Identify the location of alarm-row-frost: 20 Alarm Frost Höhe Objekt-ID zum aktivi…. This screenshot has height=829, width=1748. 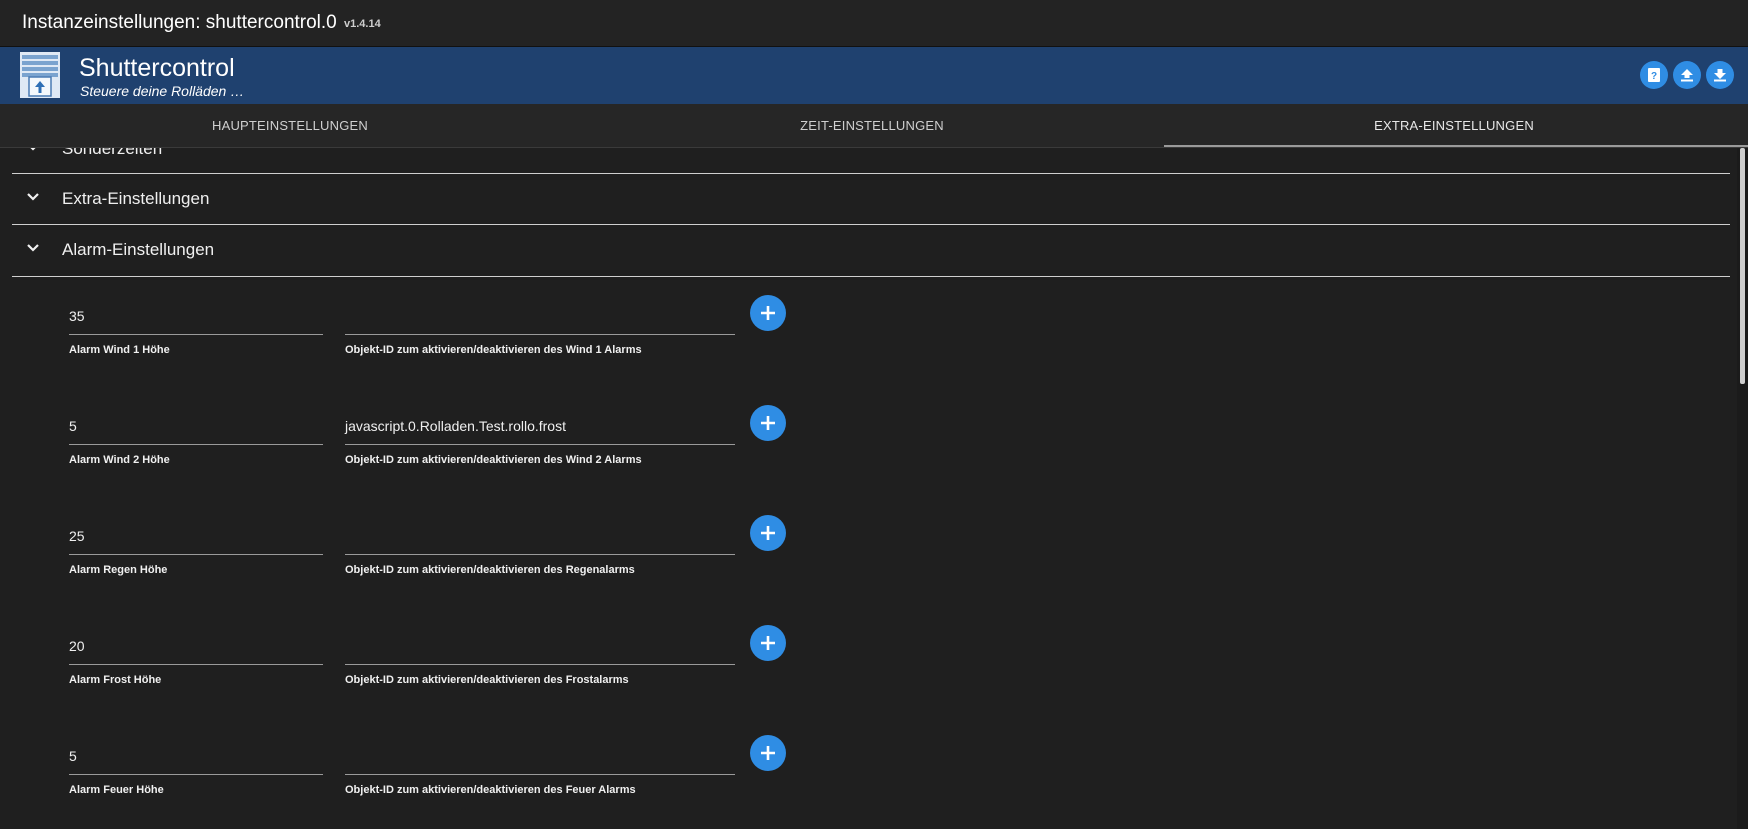
(871, 681).